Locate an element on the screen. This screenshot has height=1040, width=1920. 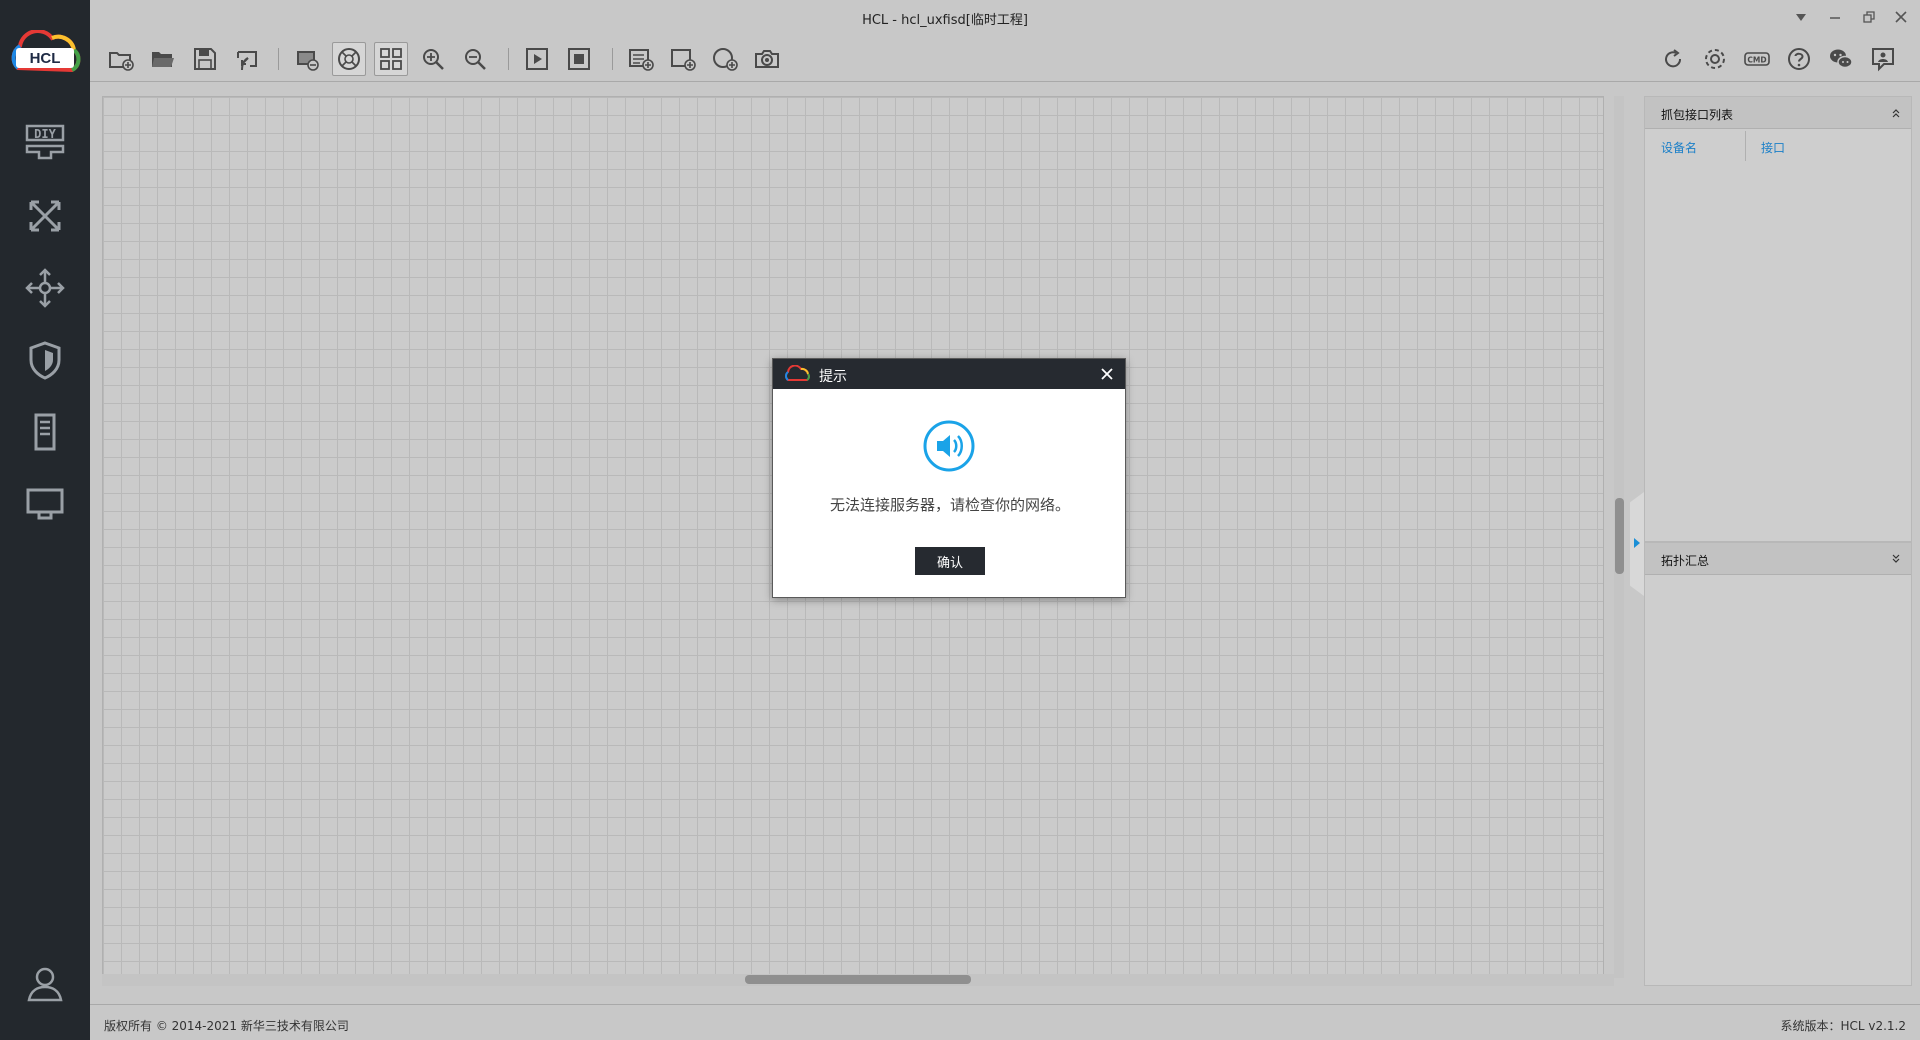
vertical-scroll-thumb is located at coordinates (1619, 536).